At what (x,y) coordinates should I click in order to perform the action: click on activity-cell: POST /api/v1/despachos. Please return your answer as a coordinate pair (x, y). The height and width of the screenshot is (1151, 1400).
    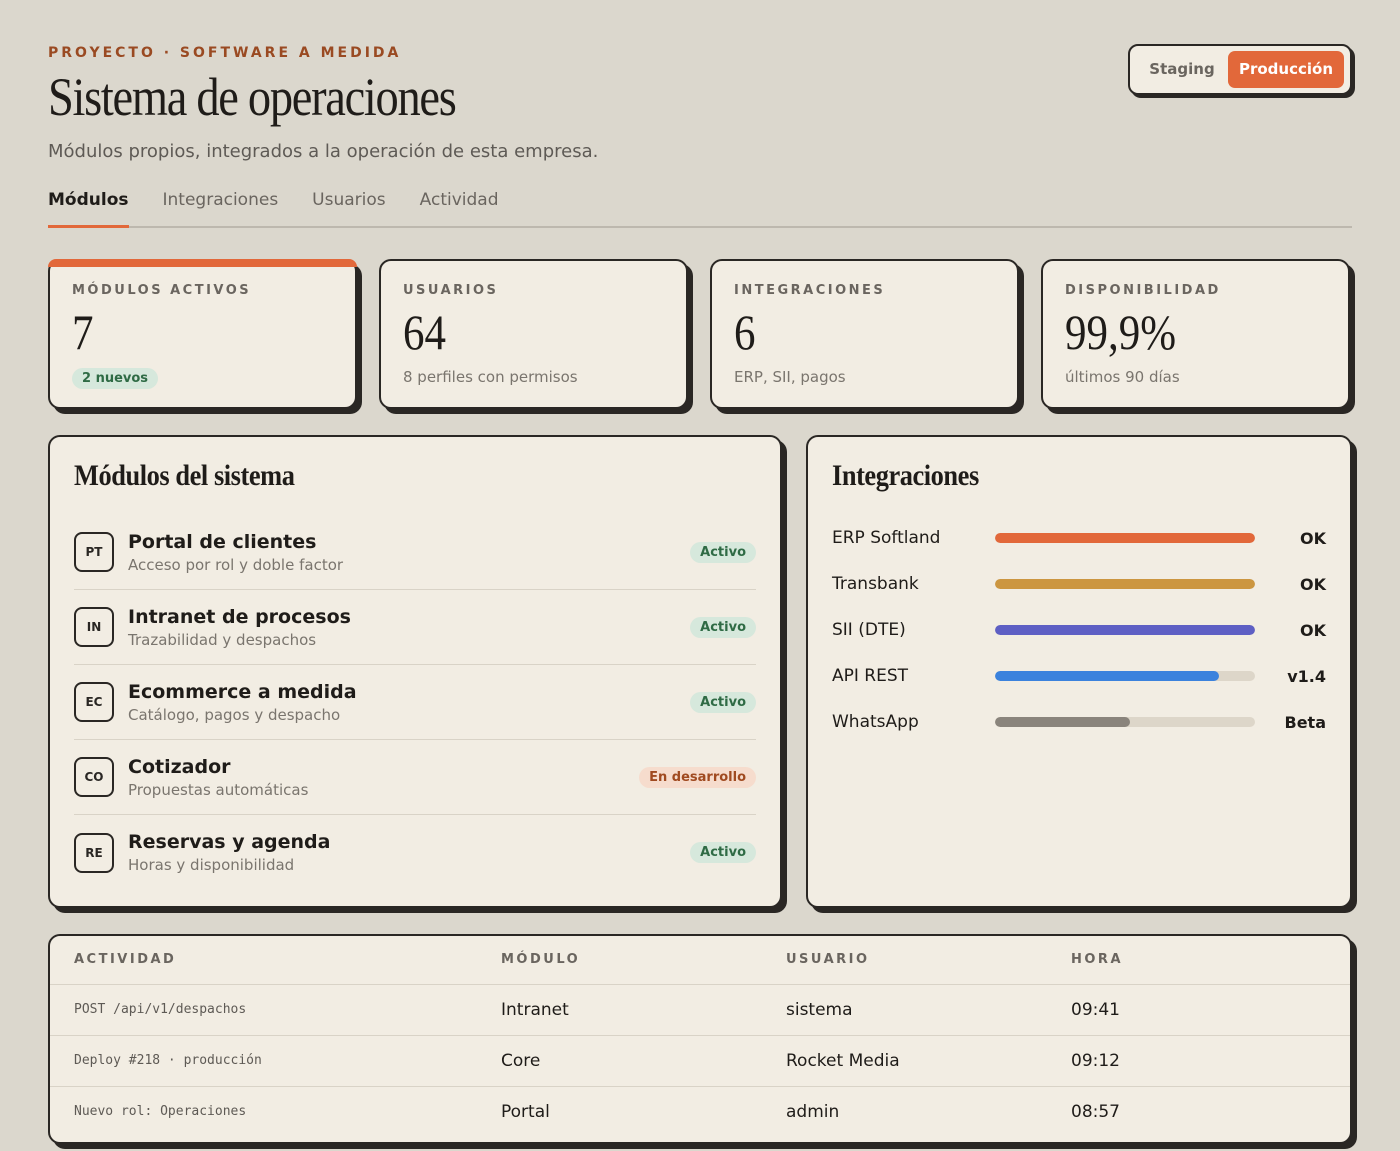
    Looking at the image, I should click on (275, 1010).